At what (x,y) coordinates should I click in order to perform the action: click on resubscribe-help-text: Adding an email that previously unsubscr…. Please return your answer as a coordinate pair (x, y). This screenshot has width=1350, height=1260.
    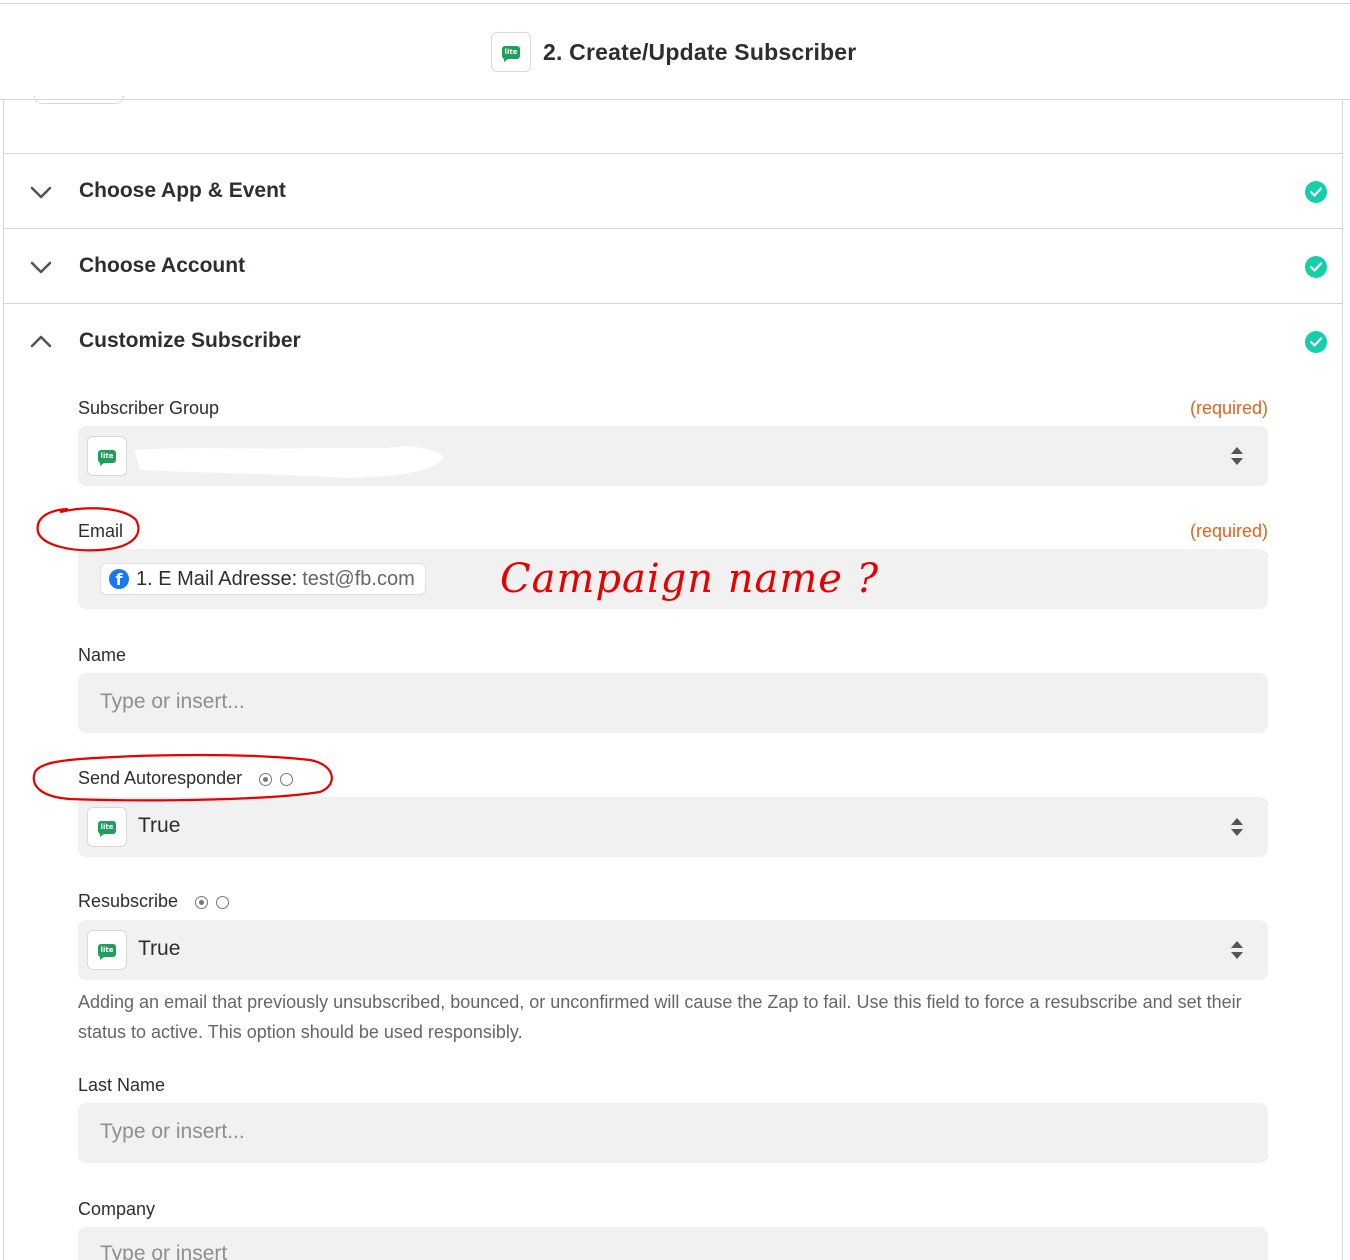
    Looking at the image, I should click on (660, 1017).